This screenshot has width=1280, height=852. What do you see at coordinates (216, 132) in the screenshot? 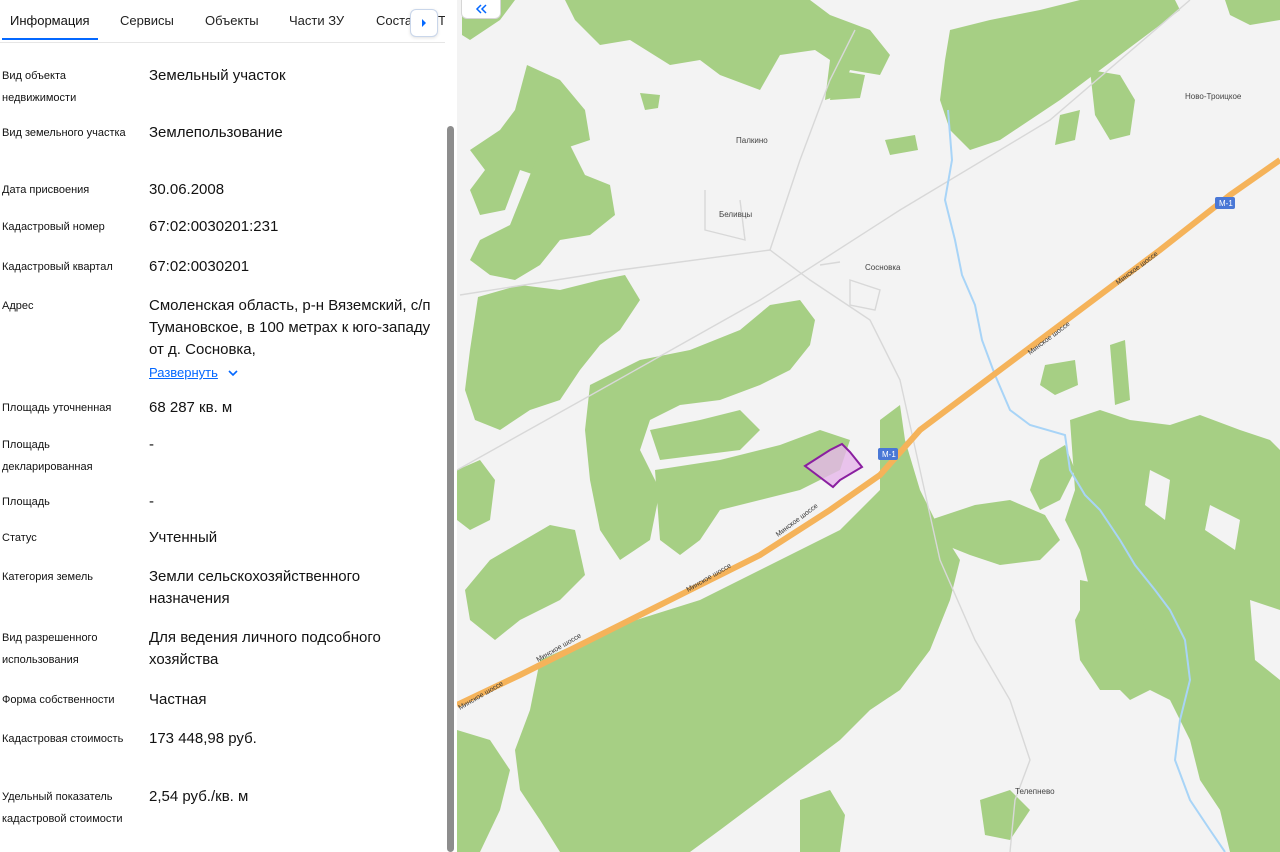
I see `row-value: Землепользование` at bounding box center [216, 132].